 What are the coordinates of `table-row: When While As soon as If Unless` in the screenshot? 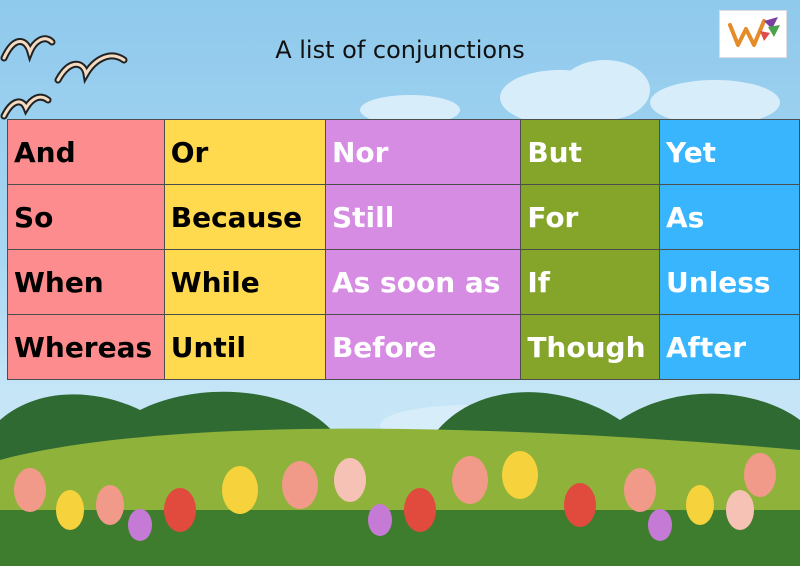 It's located at (403, 282).